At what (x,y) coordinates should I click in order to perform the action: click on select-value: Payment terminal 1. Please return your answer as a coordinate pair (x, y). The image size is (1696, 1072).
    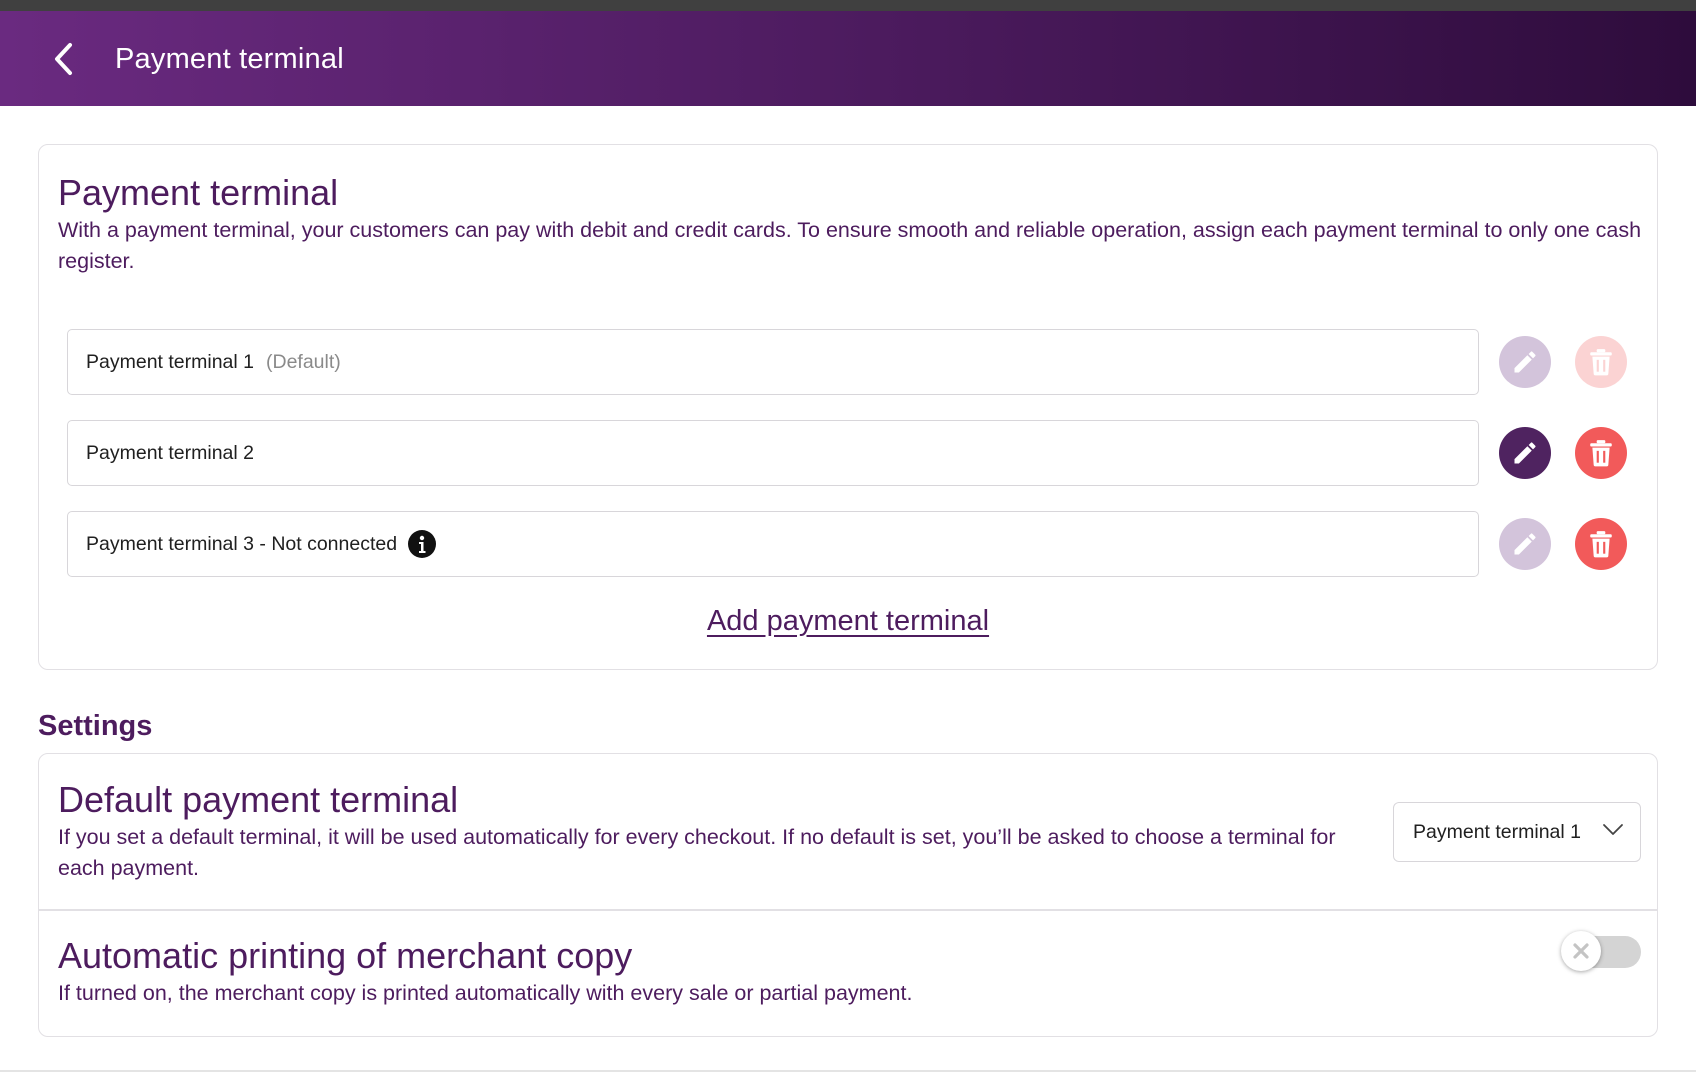
    Looking at the image, I should click on (1497, 831).